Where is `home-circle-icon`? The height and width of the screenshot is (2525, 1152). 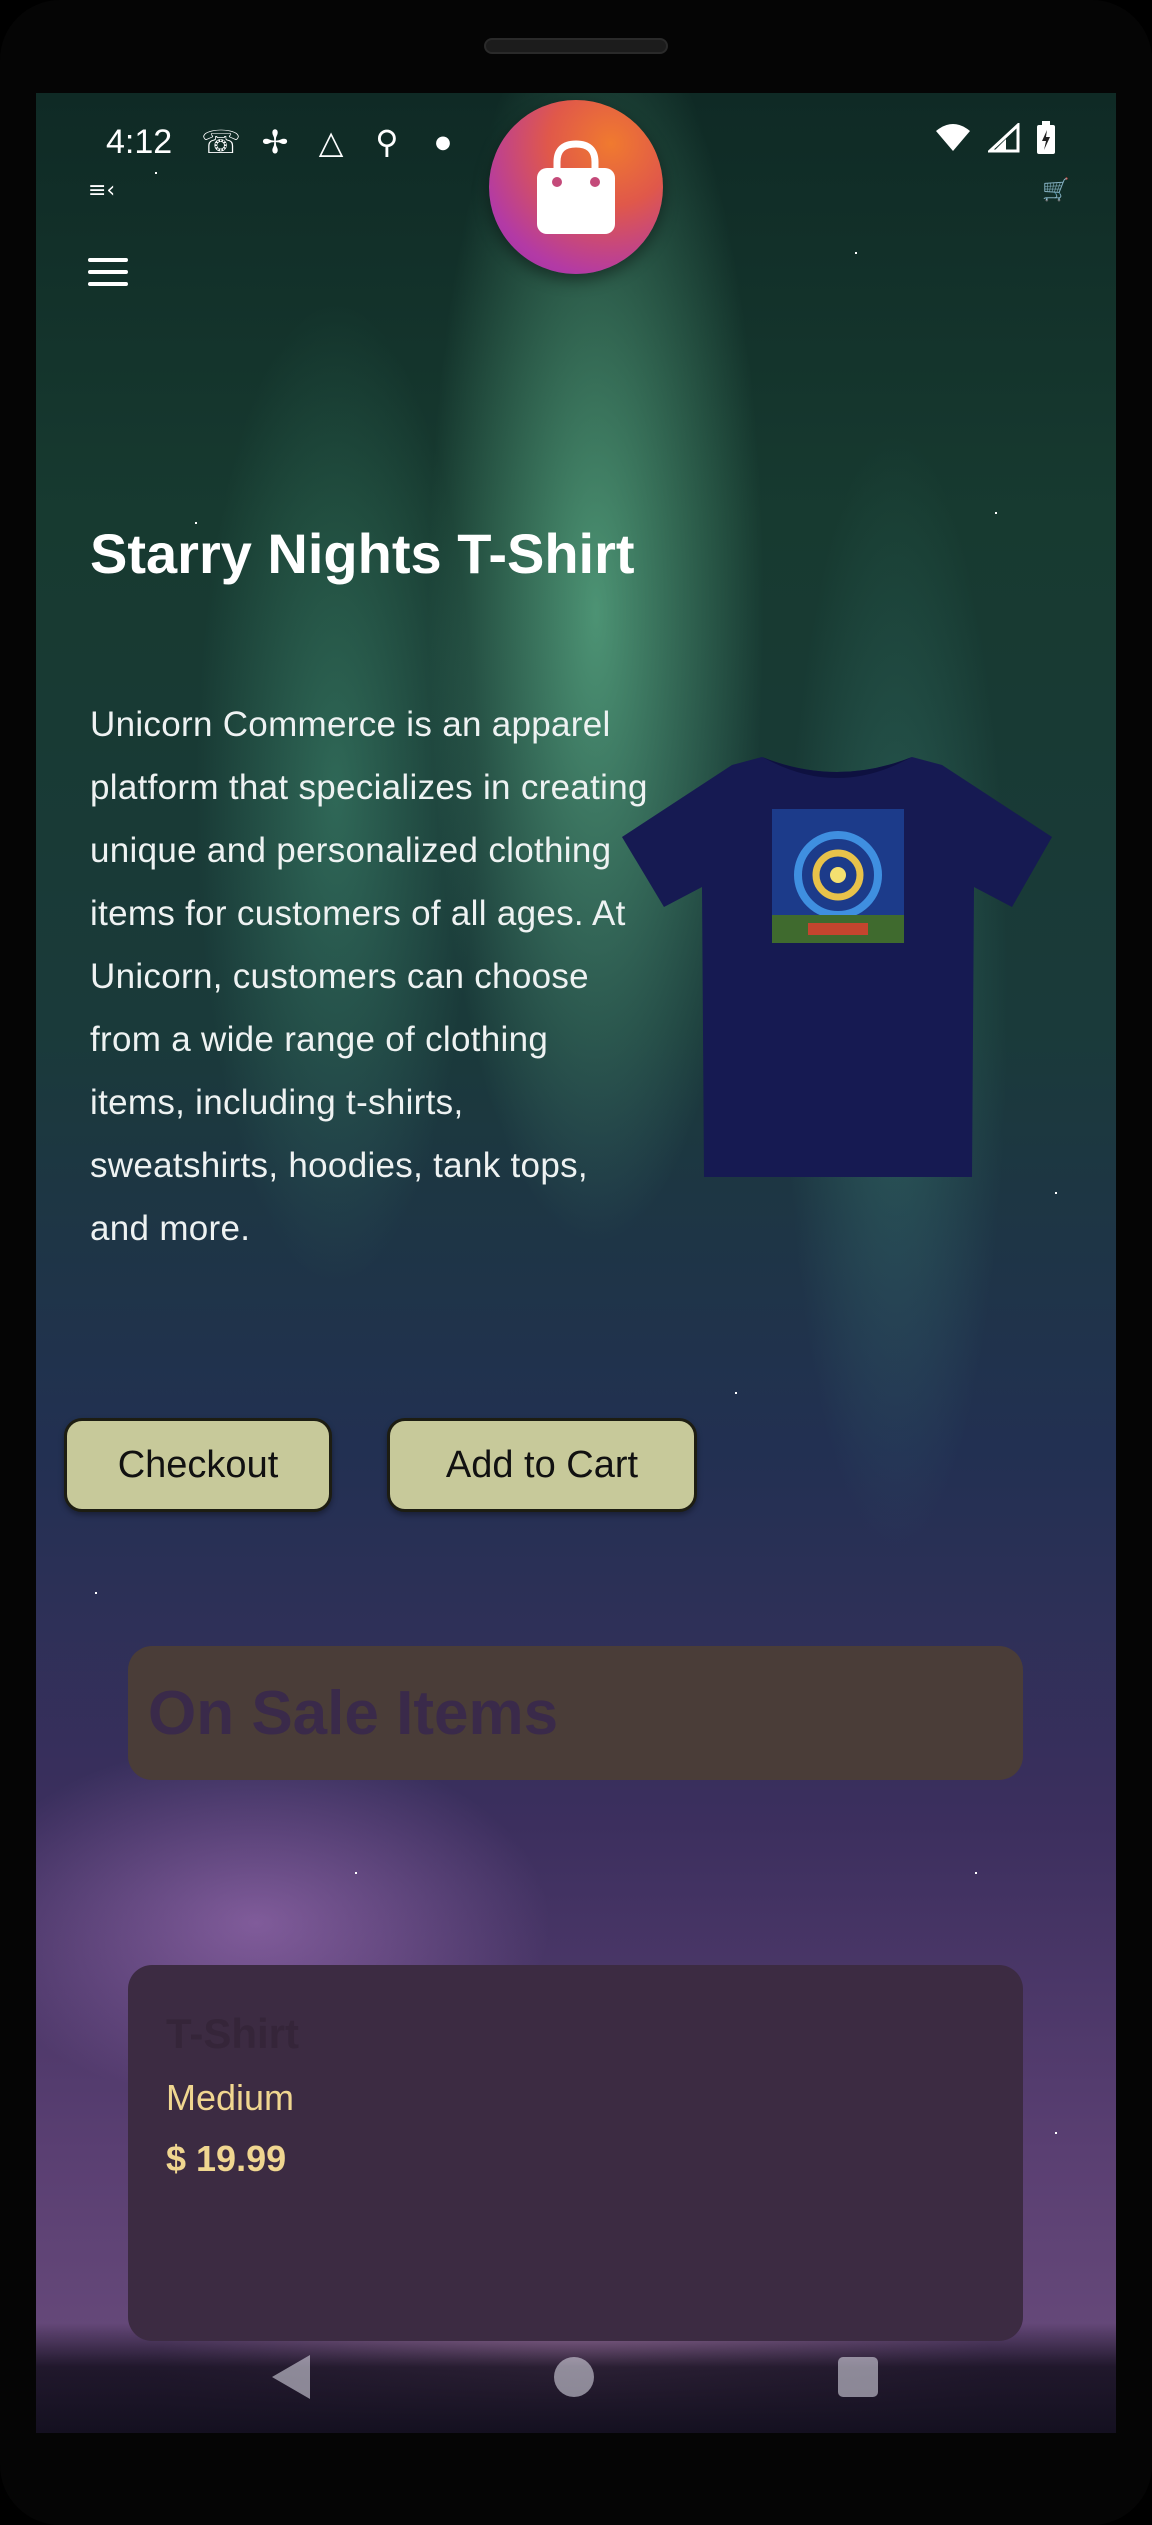
home-circle-icon is located at coordinates (574, 2377).